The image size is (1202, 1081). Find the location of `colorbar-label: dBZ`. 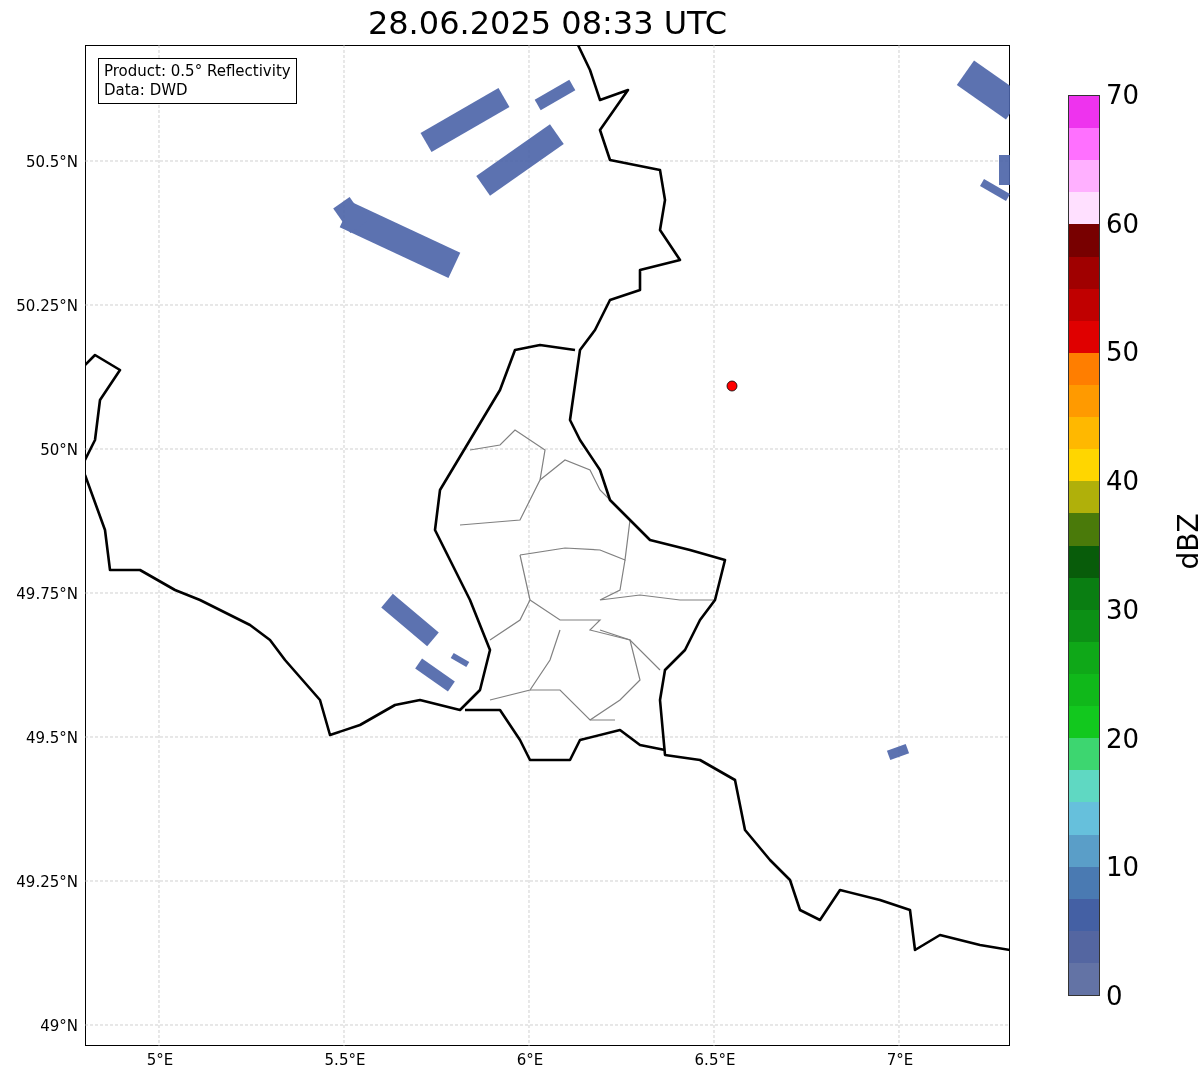

colorbar-label: dBZ is located at coordinates (1186, 541).